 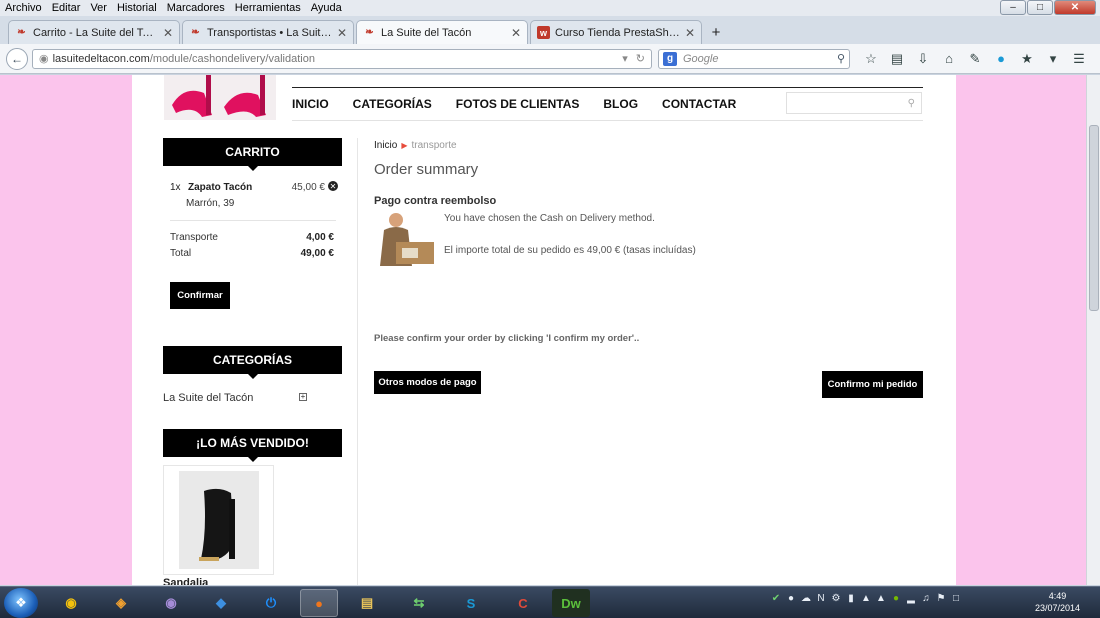 I want to click on bookmark-star-icon: ☆, so click(x=871, y=59).